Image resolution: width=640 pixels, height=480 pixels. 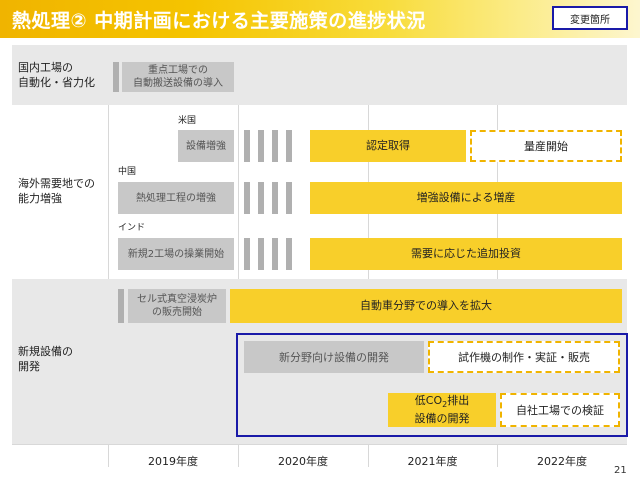 What do you see at coordinates (173, 461) in the screenshot?
I see `year-label: 2019年度` at bounding box center [173, 461].